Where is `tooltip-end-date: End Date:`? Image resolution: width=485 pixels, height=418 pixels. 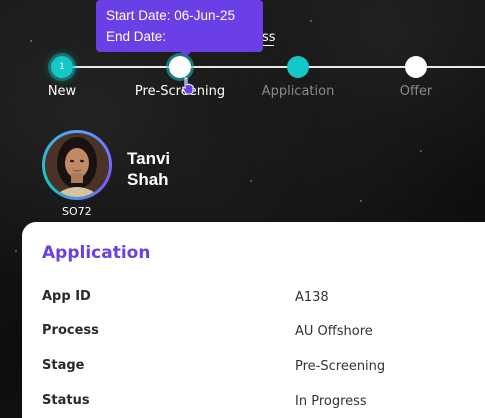 tooltip-end-date: End Date: is located at coordinates (136, 36).